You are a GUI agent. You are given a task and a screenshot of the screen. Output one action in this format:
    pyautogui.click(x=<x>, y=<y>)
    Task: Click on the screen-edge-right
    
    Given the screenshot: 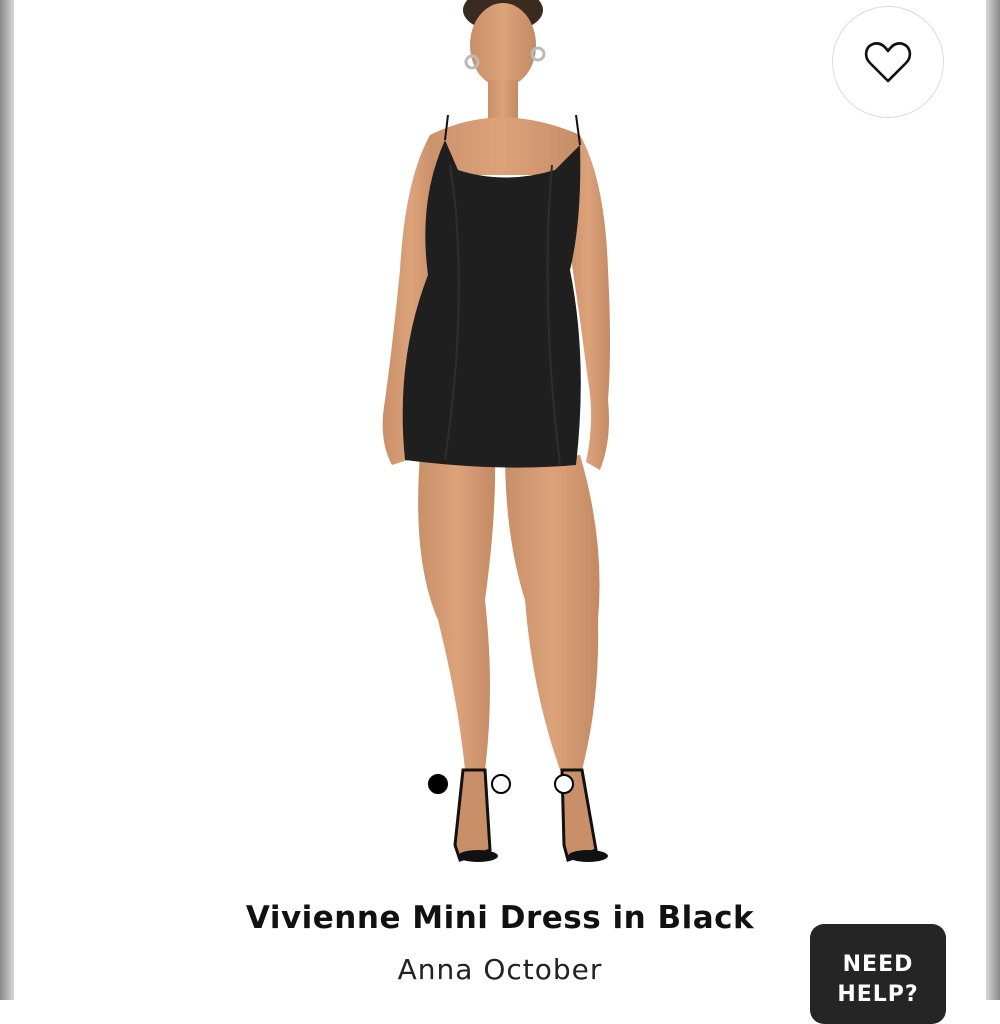 What is the action you would take?
    pyautogui.click(x=993, y=500)
    